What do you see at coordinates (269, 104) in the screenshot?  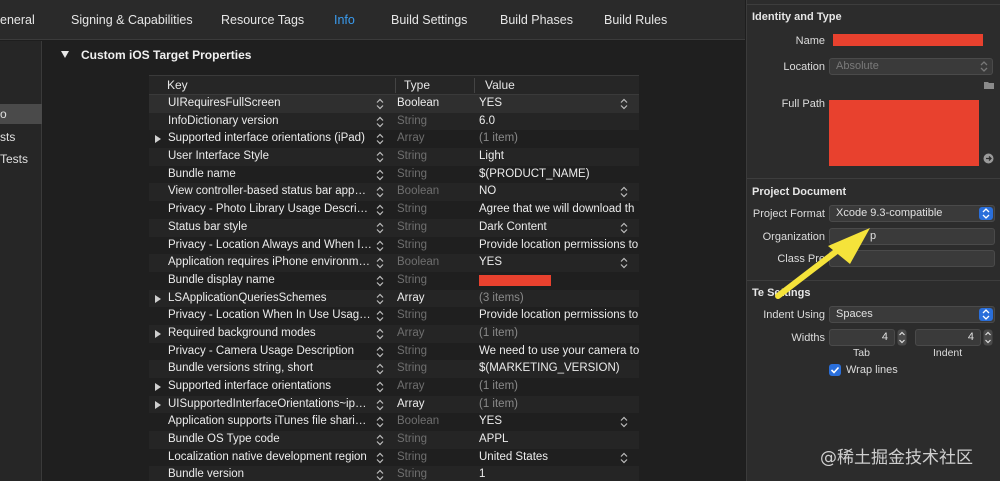 I see `row-key: UIRequiresFullScreen` at bounding box center [269, 104].